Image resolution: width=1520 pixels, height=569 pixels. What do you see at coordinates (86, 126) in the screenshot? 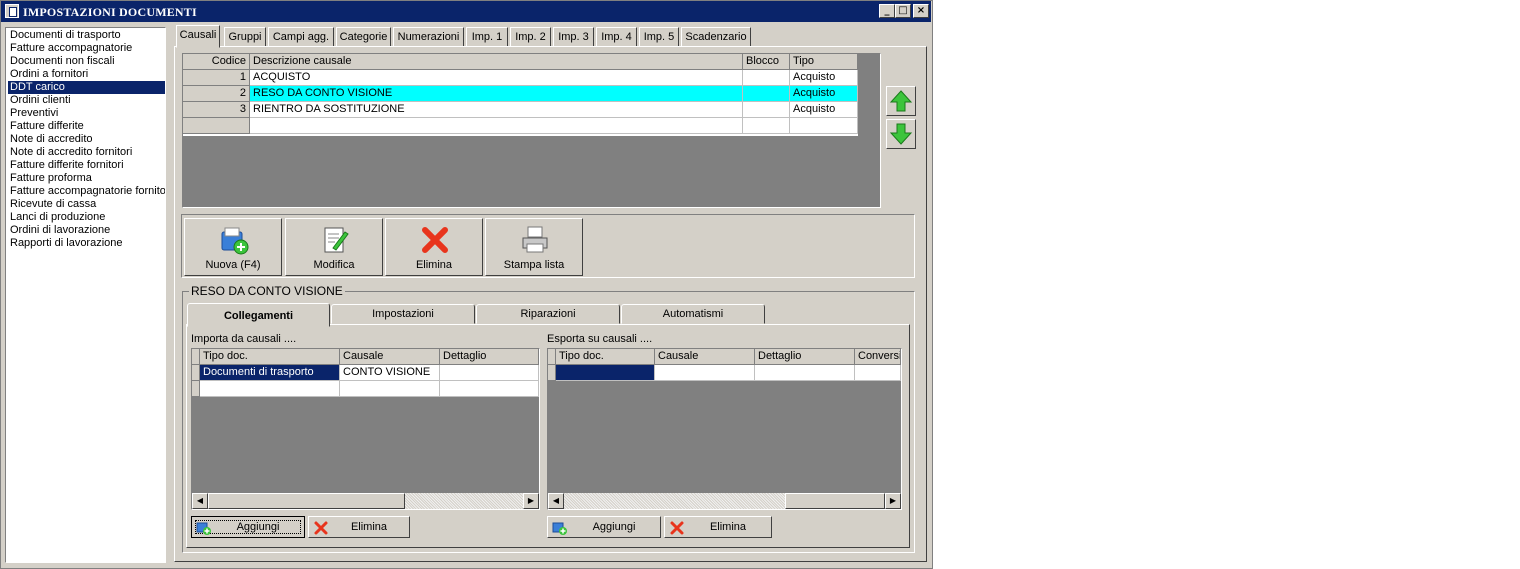
I see `doc-type-item: Fatture differite` at bounding box center [86, 126].